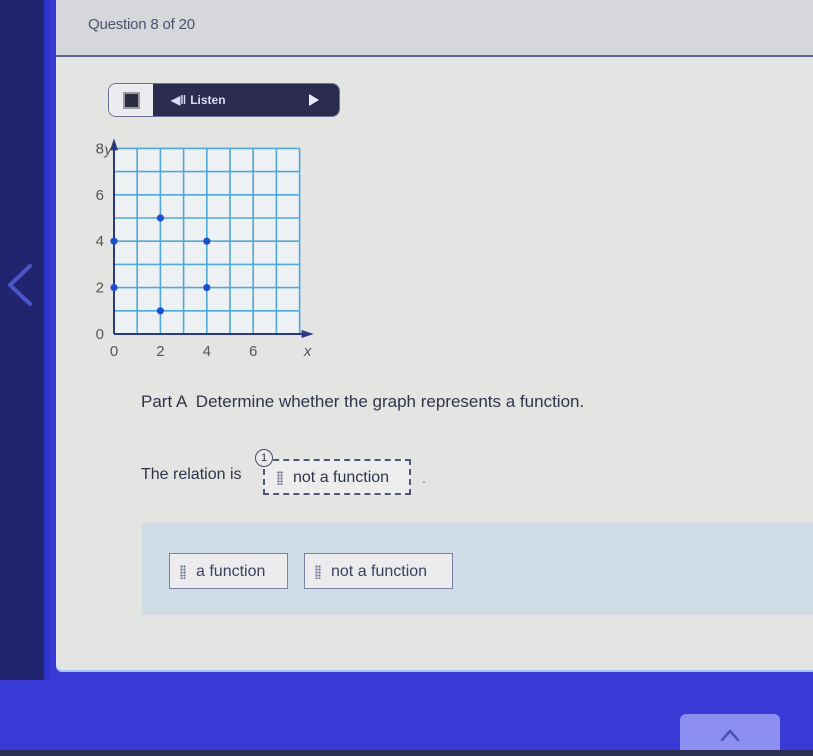  I want to click on scatter-graph: 0 2 4 602468xy, so click(205, 249).